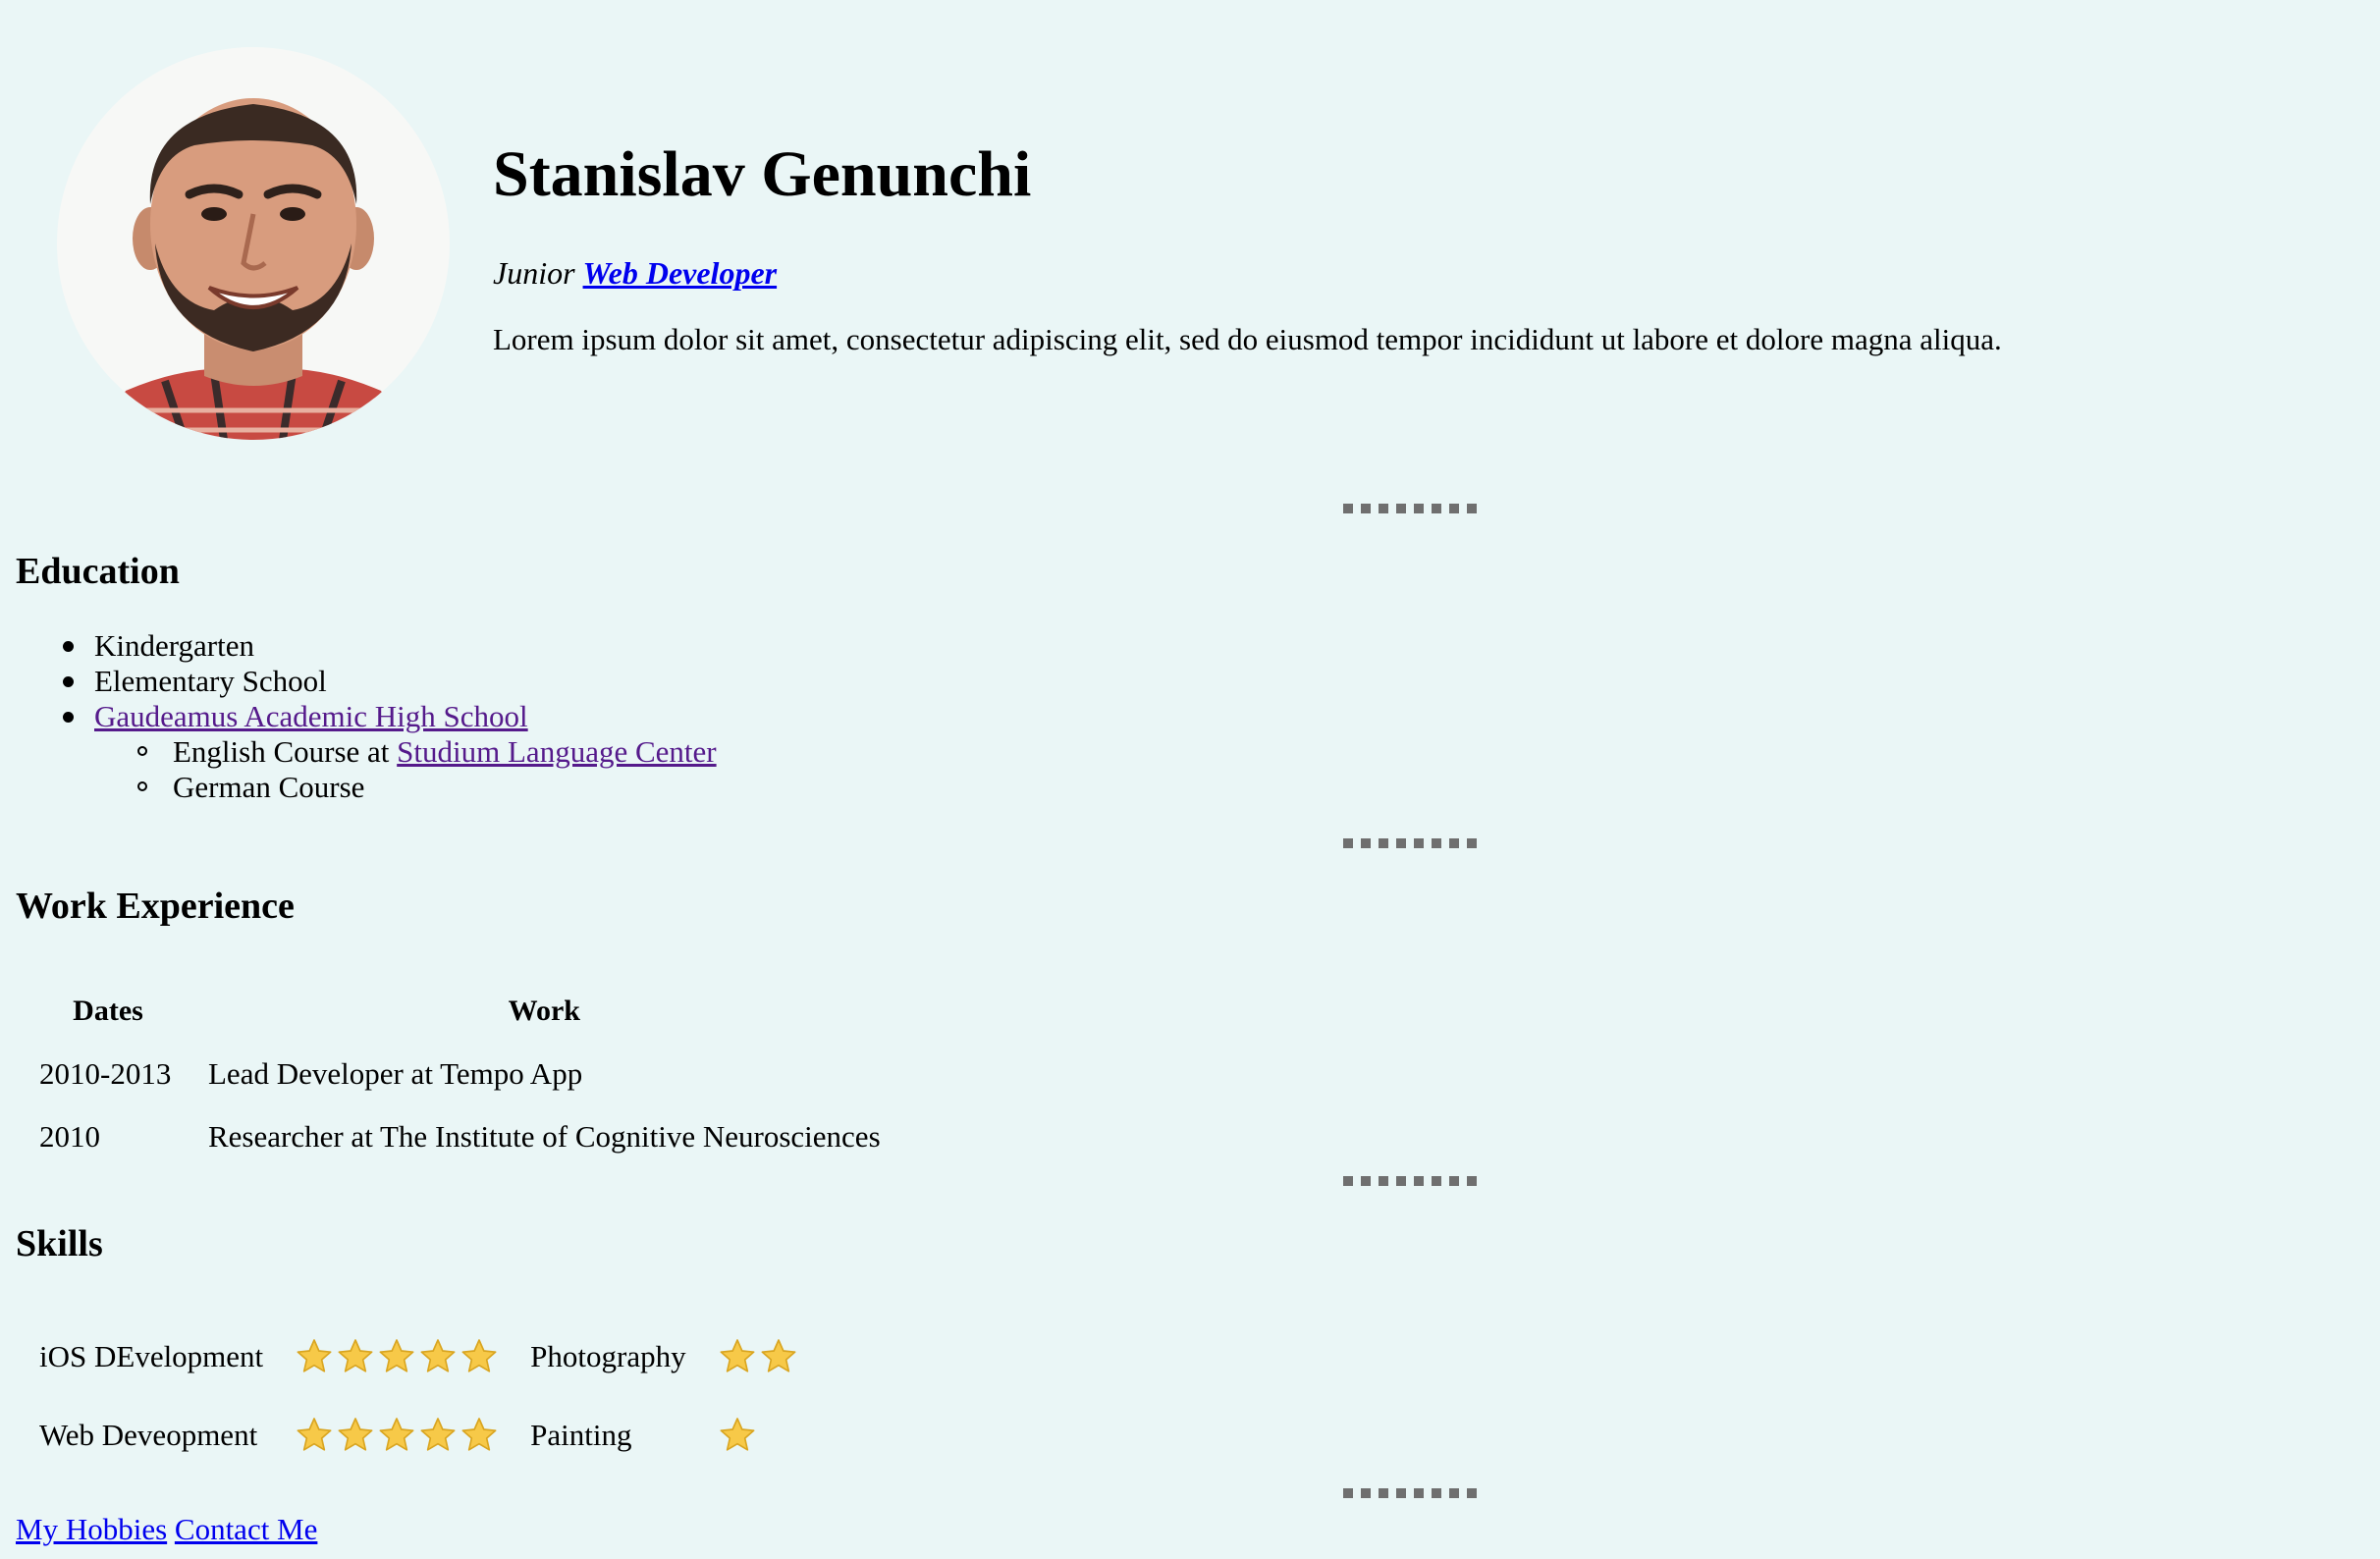 Image resolution: width=2380 pixels, height=1559 pixels. I want to click on footer-links: My Hobbies Contact Me, so click(166, 1530).